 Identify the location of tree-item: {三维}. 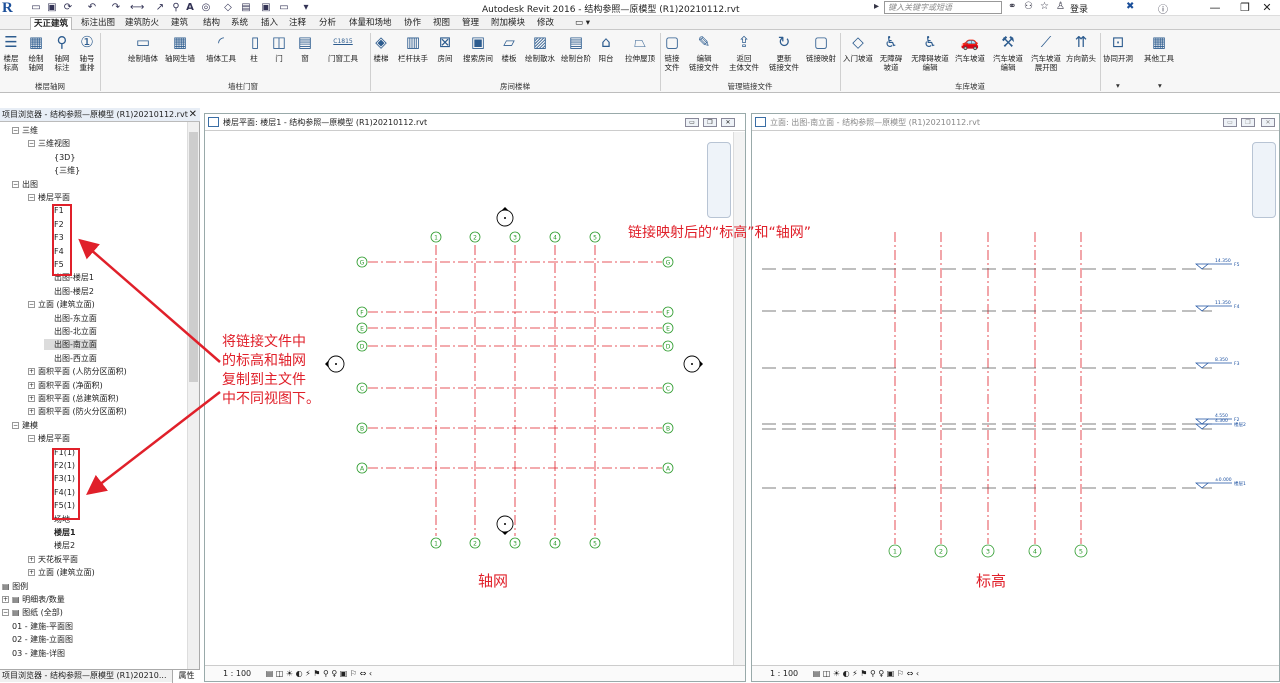
(62, 170).